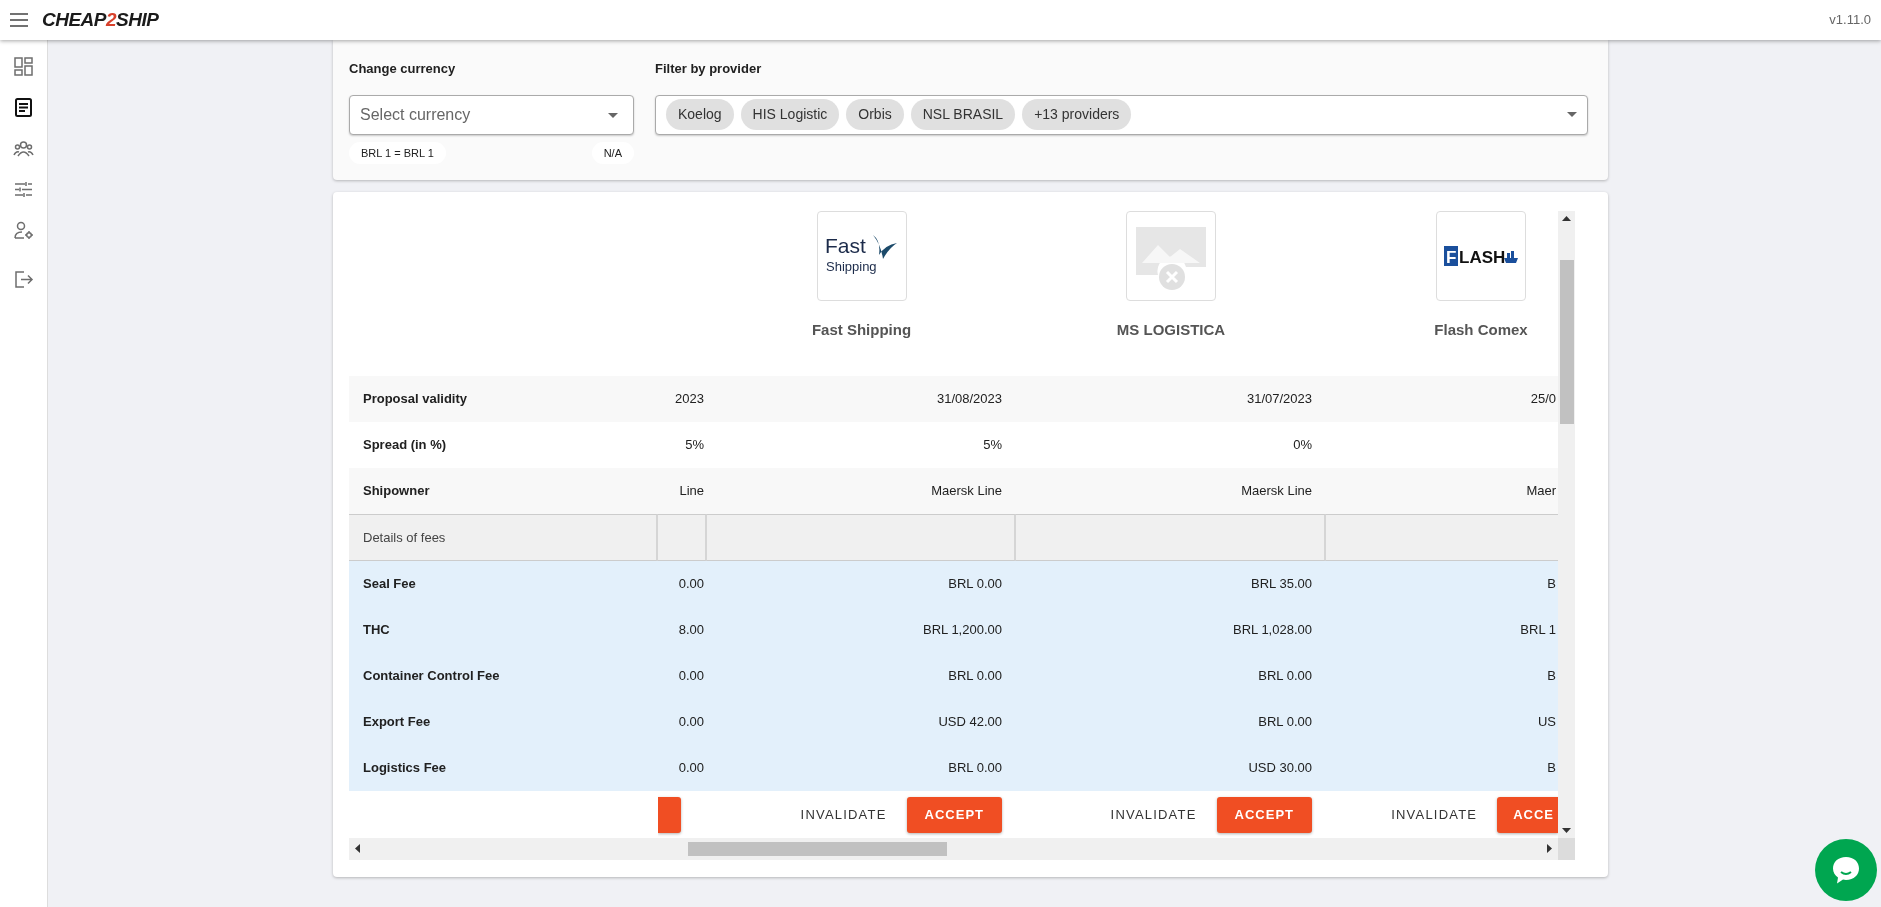 The height and width of the screenshot is (907, 1881). What do you see at coordinates (1280, 768) in the screenshot?
I see `table-cell-text: USD 30.00` at bounding box center [1280, 768].